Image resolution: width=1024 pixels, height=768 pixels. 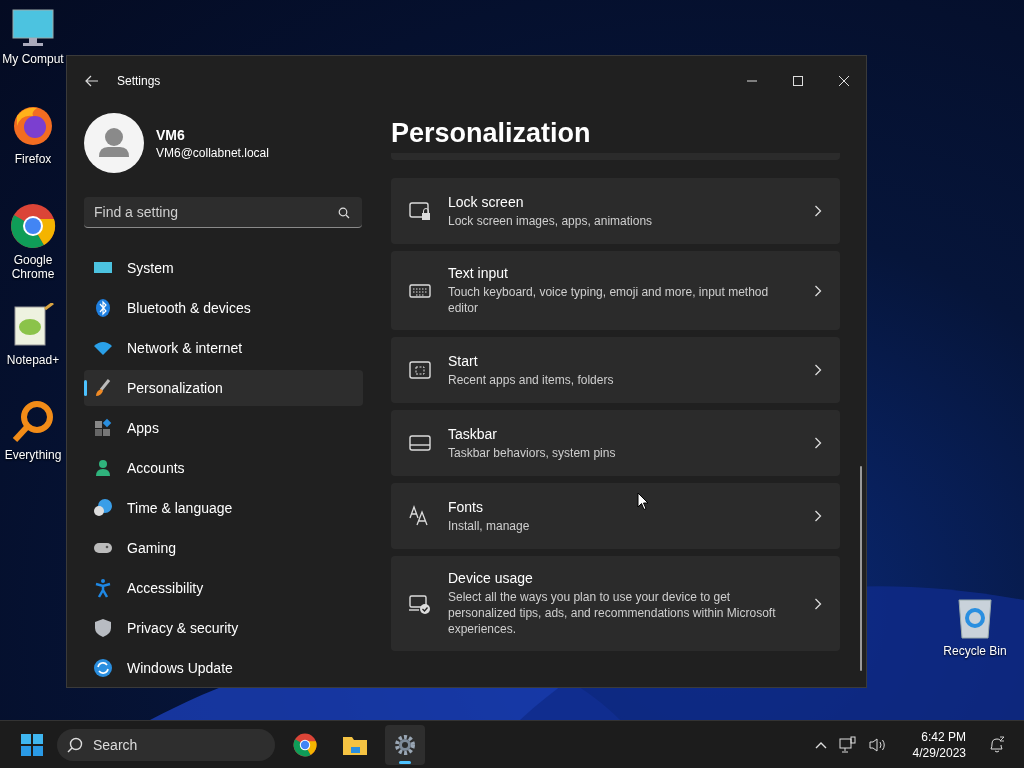 I want to click on card-title: Taskbar, so click(x=473, y=433).